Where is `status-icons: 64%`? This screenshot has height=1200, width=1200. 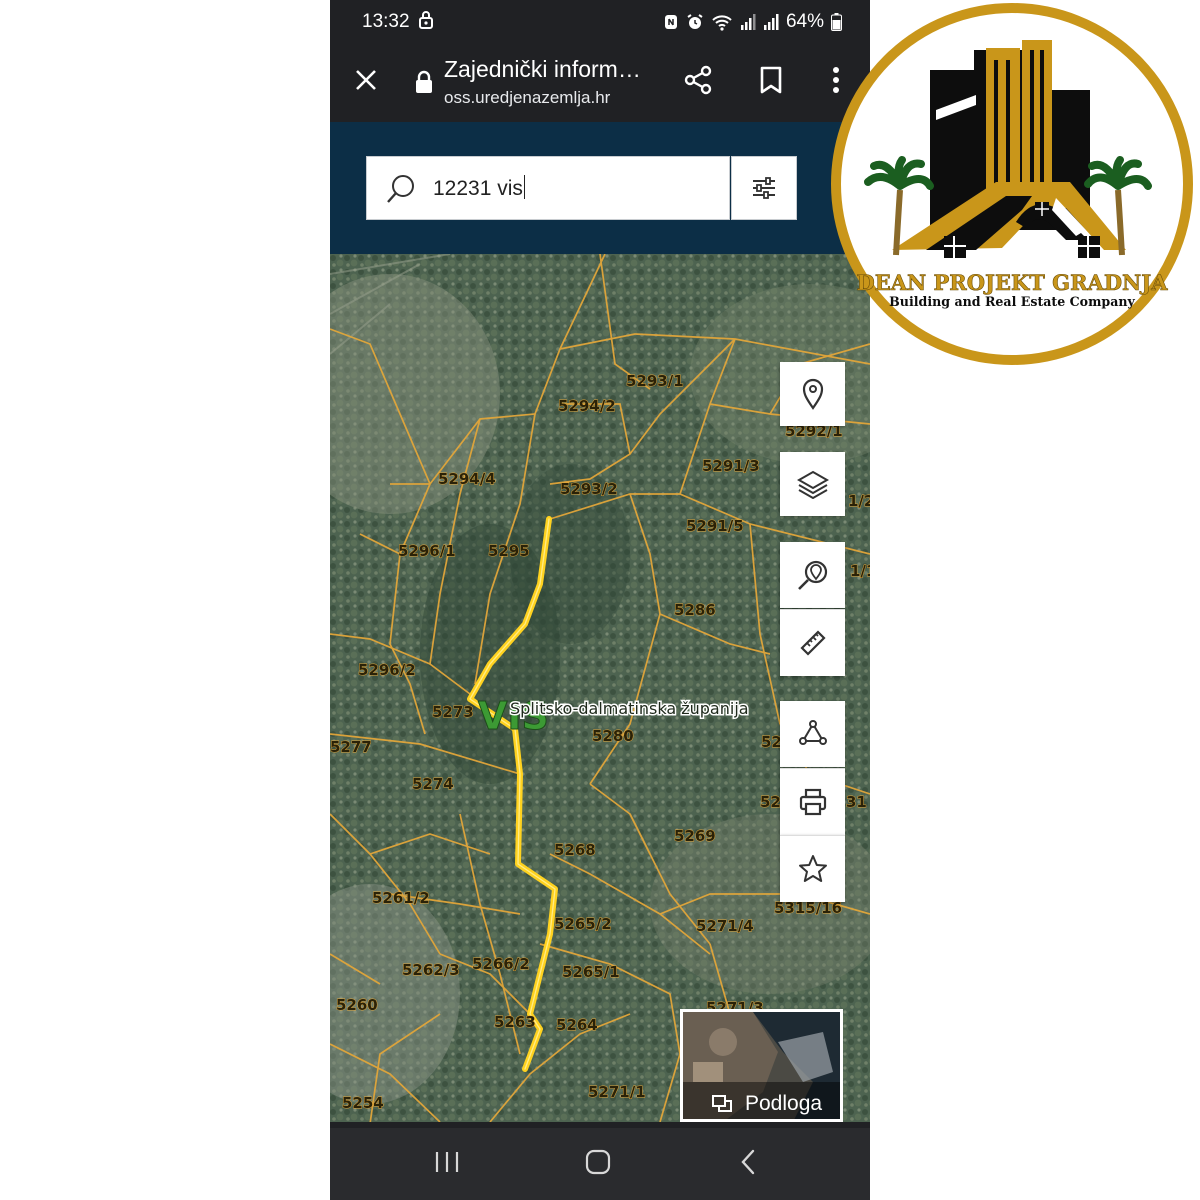 status-icons: 64% is located at coordinates (752, 22).